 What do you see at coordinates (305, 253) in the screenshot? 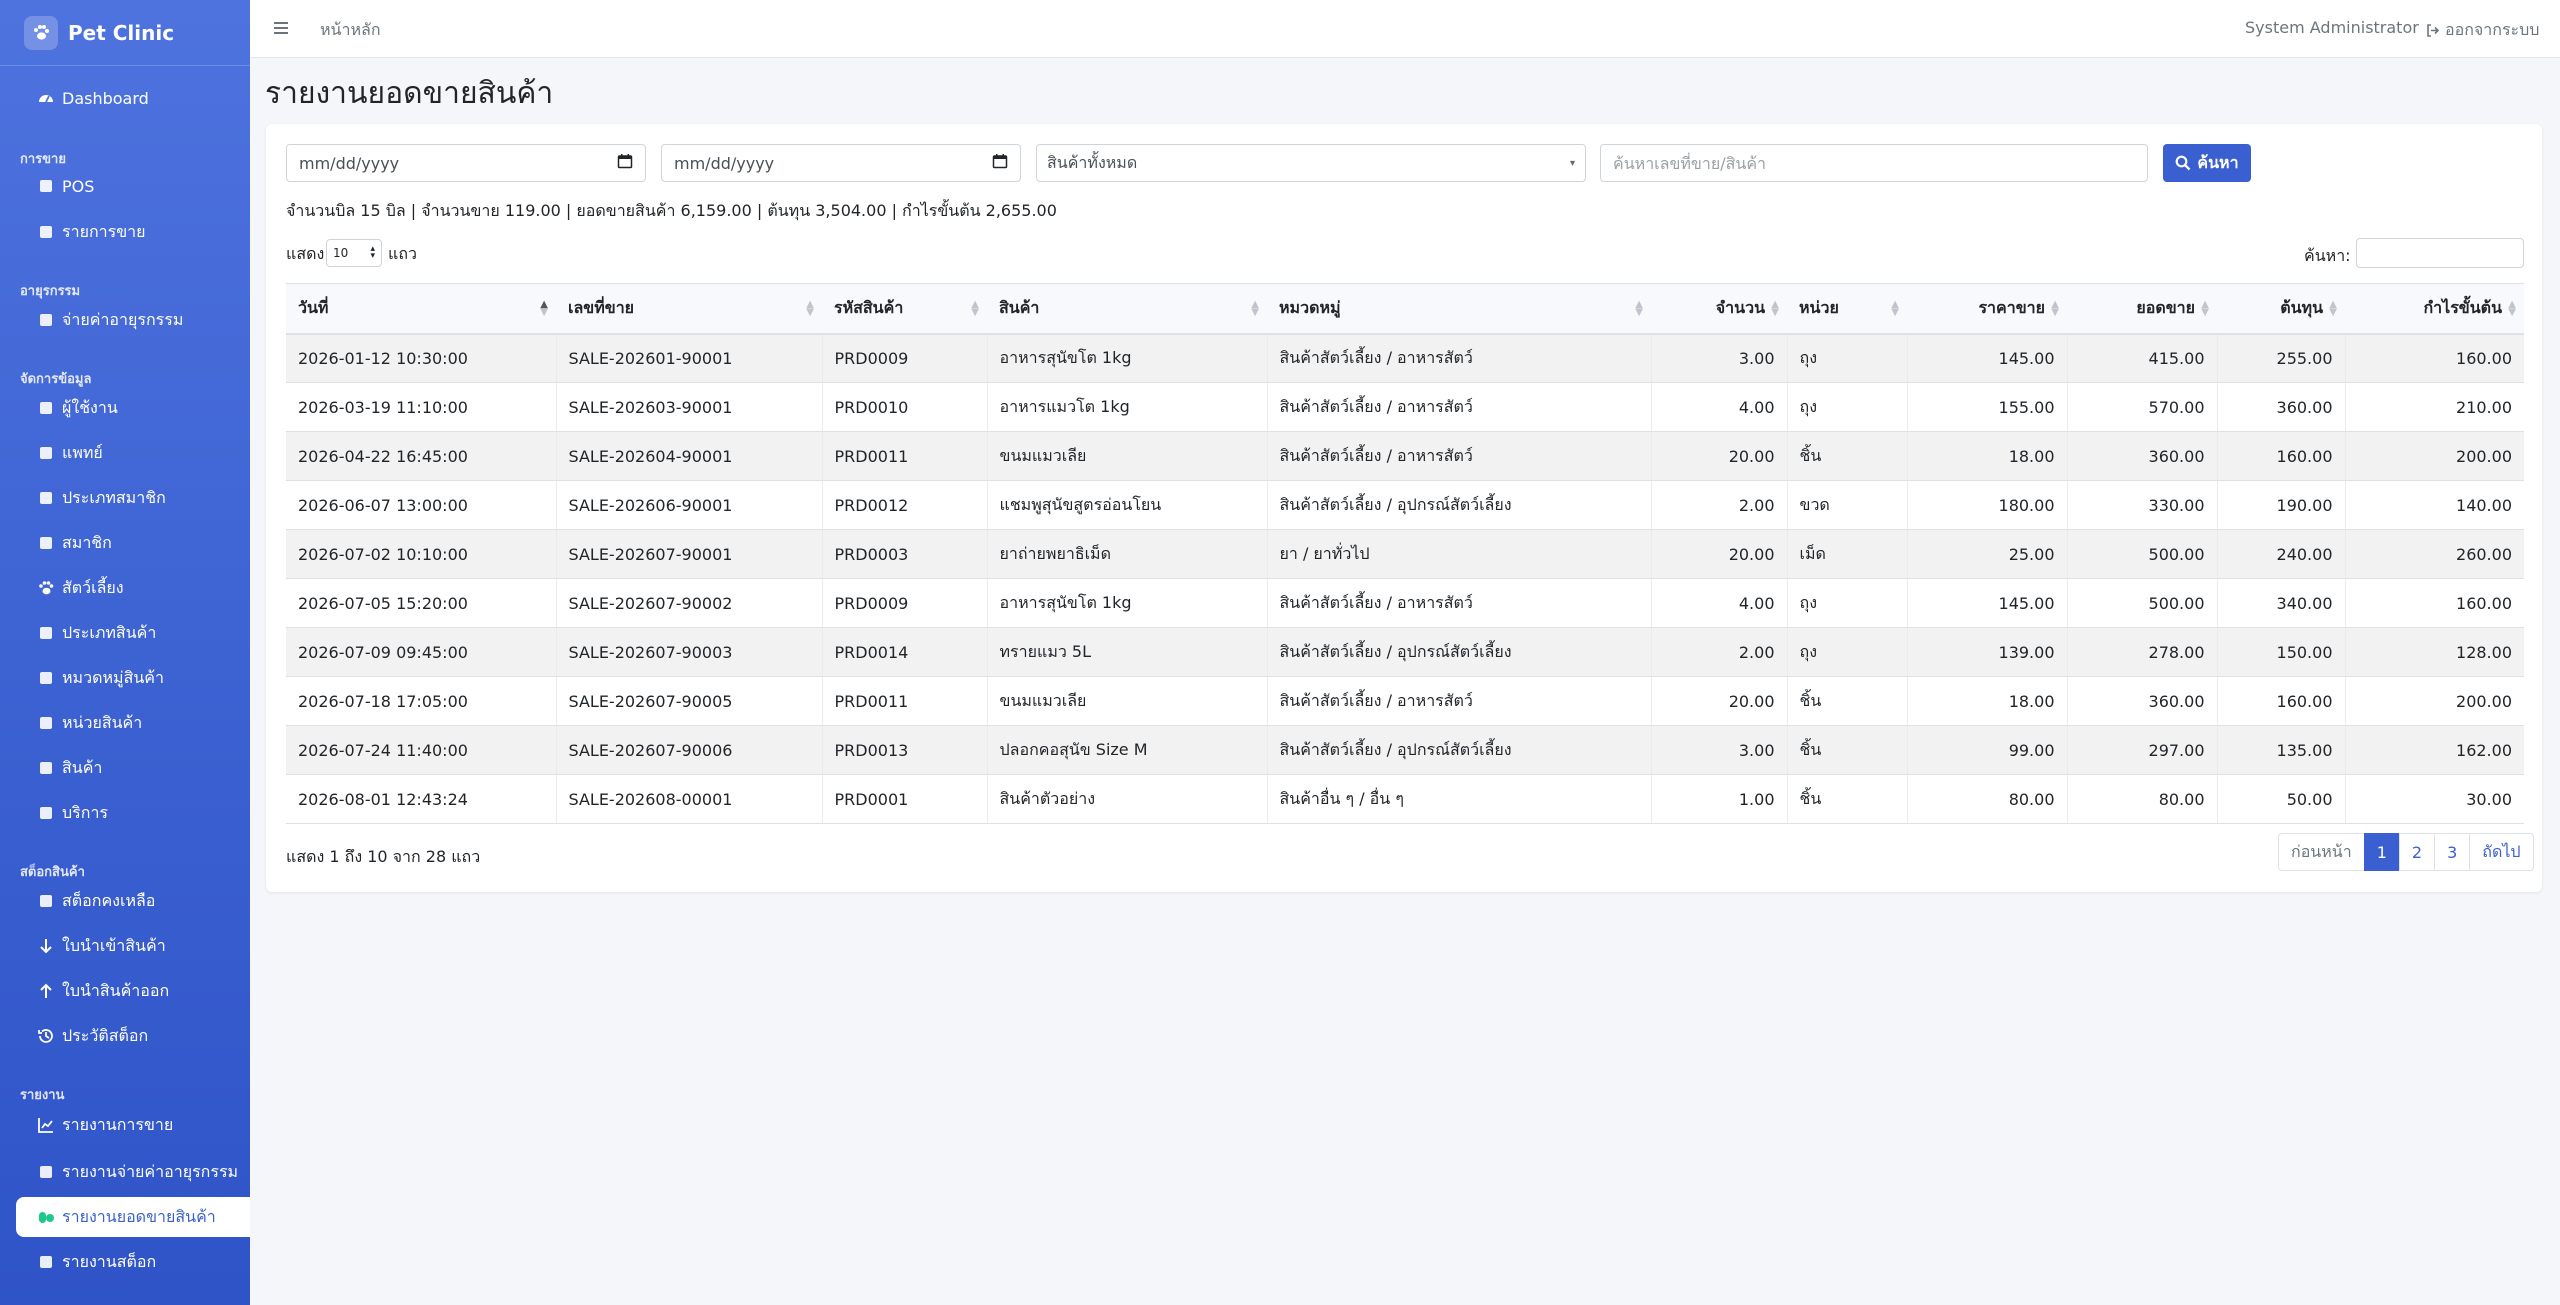
I see `length-prefix: แสดง` at bounding box center [305, 253].